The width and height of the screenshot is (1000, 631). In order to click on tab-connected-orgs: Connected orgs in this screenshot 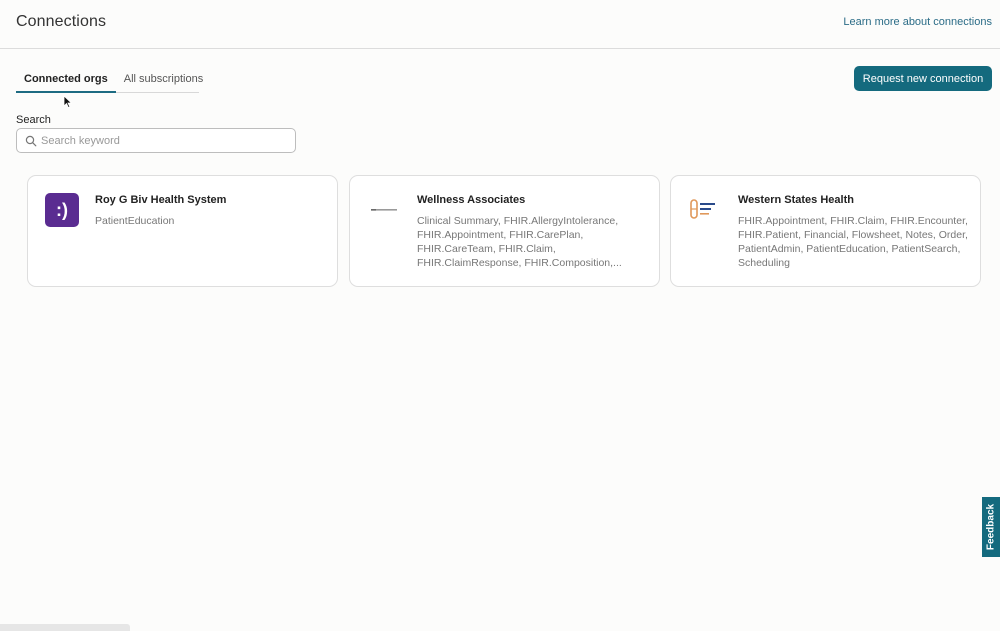, I will do `click(66, 79)`.